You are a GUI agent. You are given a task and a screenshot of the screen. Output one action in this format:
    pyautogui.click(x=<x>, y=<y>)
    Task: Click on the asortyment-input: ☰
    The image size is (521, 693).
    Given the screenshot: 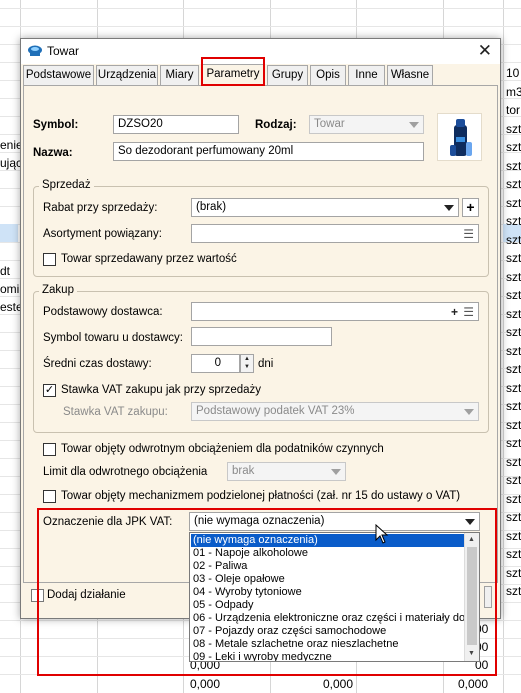 What is the action you would take?
    pyautogui.click(x=335, y=233)
    